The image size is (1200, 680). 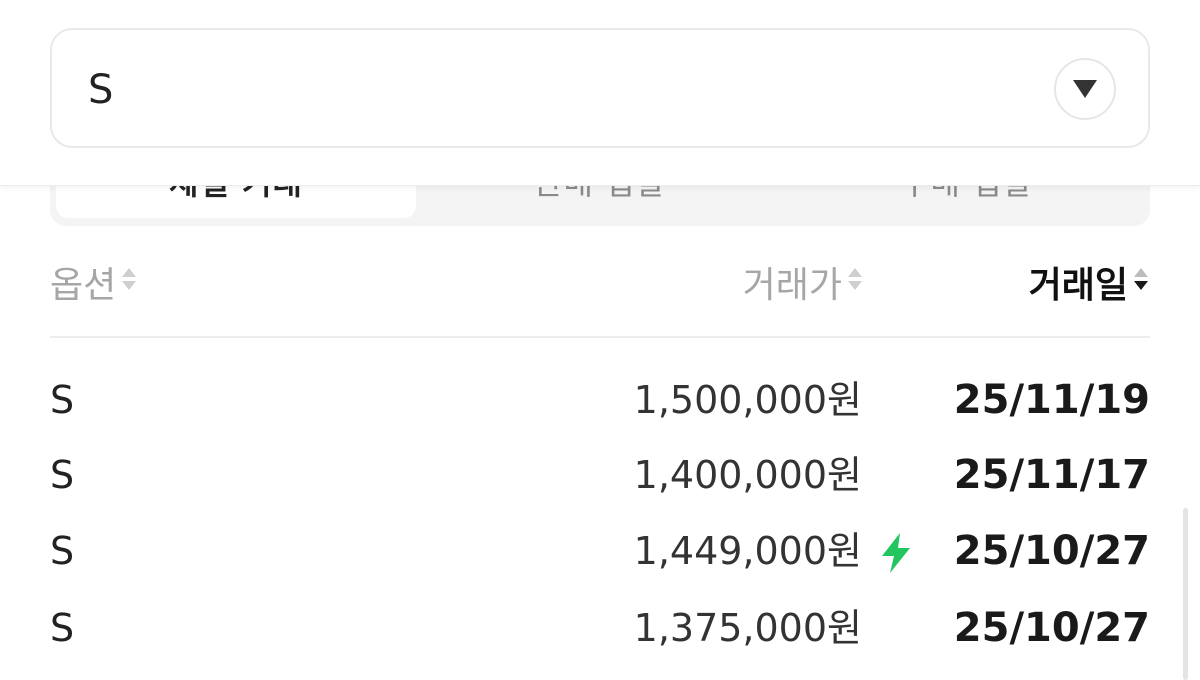 I want to click on row-date: 25/11/17, so click(x=1051, y=475).